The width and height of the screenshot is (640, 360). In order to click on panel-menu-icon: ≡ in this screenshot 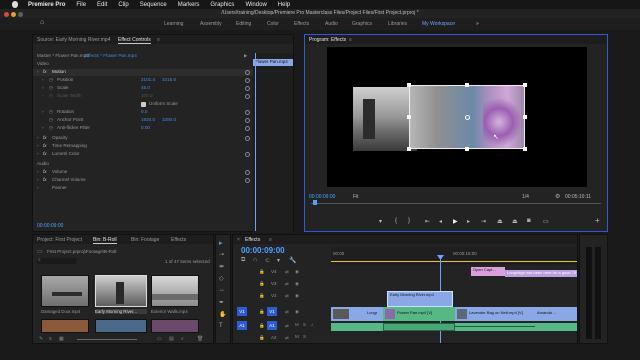, I will do `click(270, 240)`.